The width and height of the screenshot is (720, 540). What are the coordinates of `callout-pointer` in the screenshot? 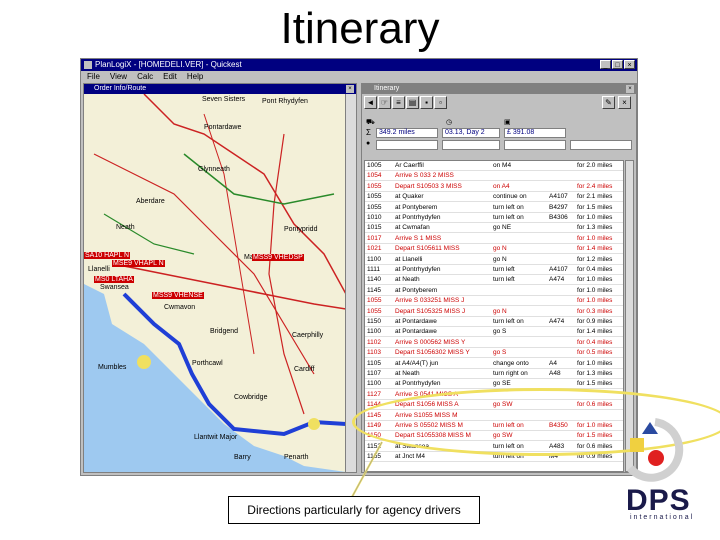 It's located at (367, 469).